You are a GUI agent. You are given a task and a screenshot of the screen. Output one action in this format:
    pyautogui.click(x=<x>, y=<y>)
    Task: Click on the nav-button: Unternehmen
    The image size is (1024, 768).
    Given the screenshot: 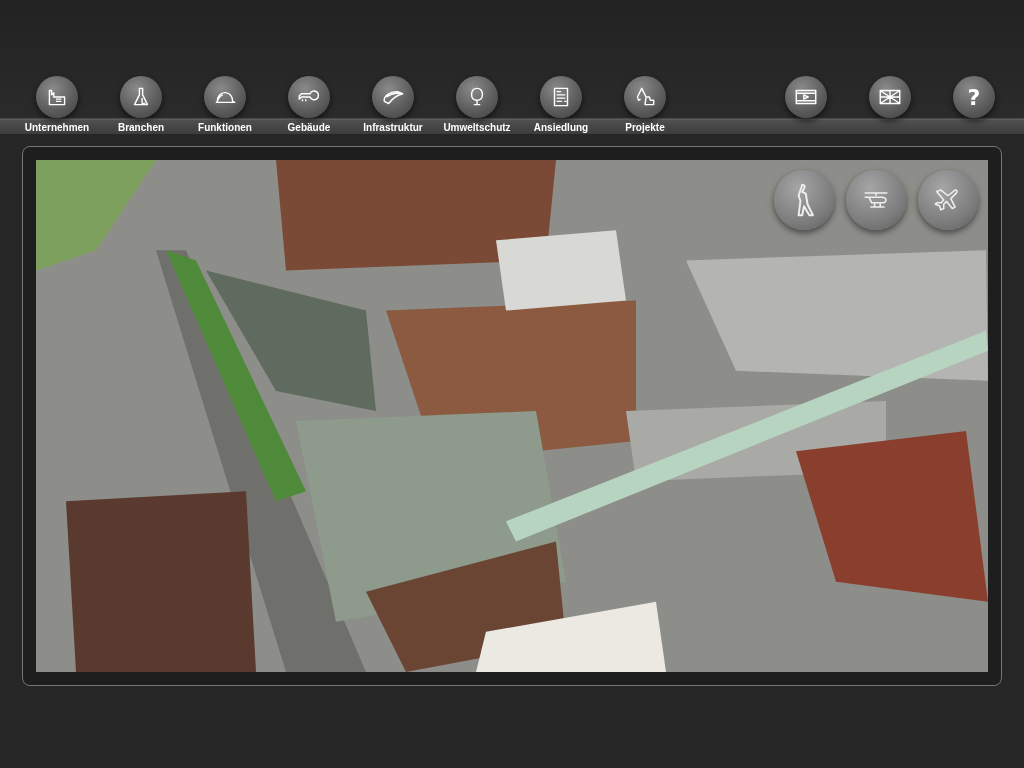 What is the action you would take?
    pyautogui.click(x=57, y=105)
    